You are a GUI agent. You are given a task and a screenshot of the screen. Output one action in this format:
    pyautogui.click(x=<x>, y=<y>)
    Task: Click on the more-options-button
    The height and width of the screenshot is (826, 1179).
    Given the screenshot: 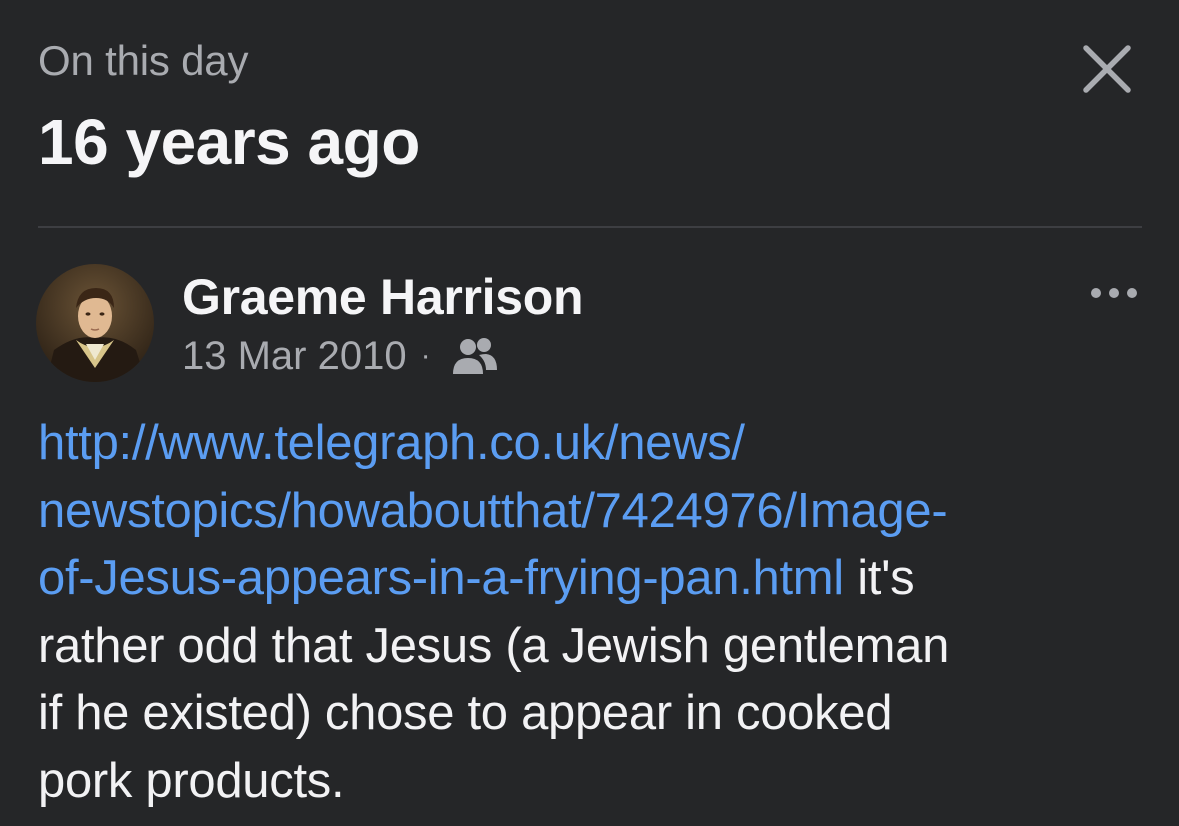 What is the action you would take?
    pyautogui.click(x=1114, y=293)
    